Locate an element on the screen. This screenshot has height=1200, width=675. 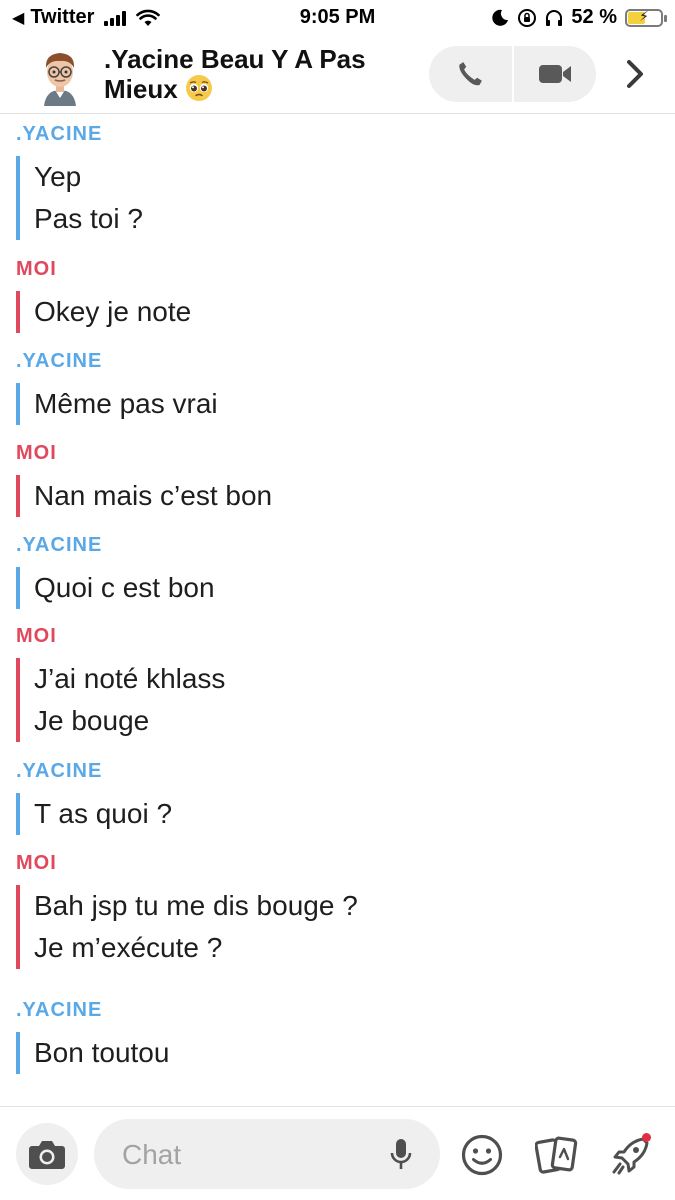
message-group: .YACINE T as quoi ? is located at coordinates (336, 797).